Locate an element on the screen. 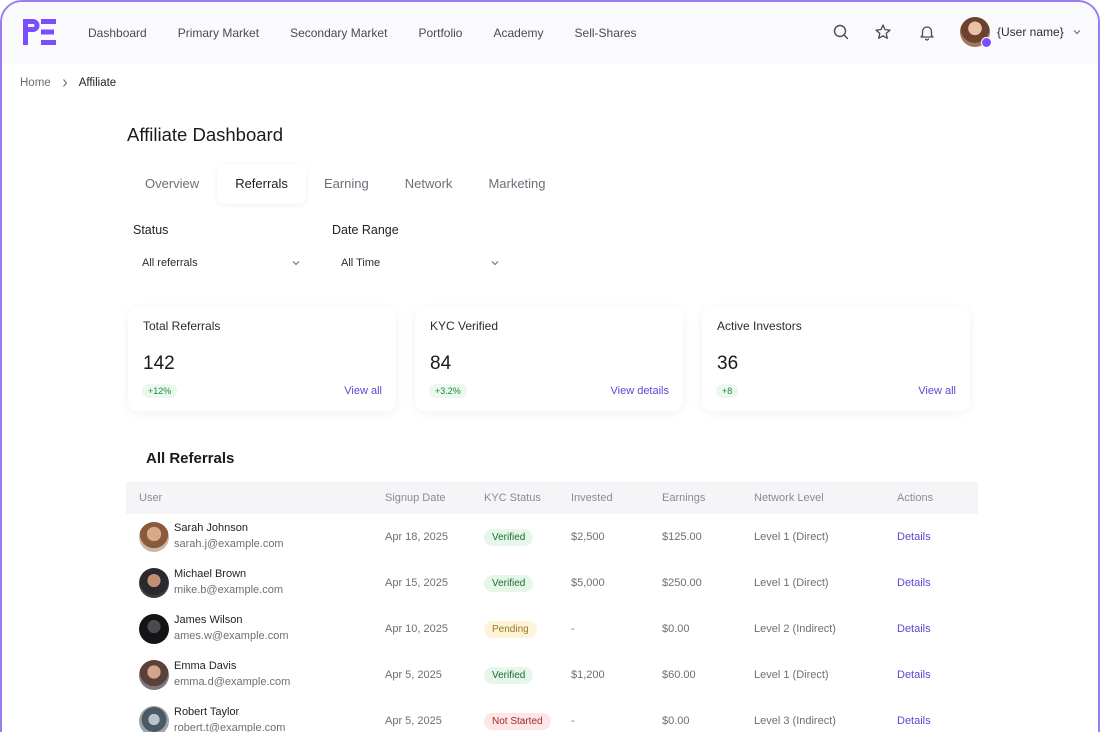 This screenshot has height=732, width=1100. network-level: Level 2 (Indirect) is located at coordinates (795, 629).